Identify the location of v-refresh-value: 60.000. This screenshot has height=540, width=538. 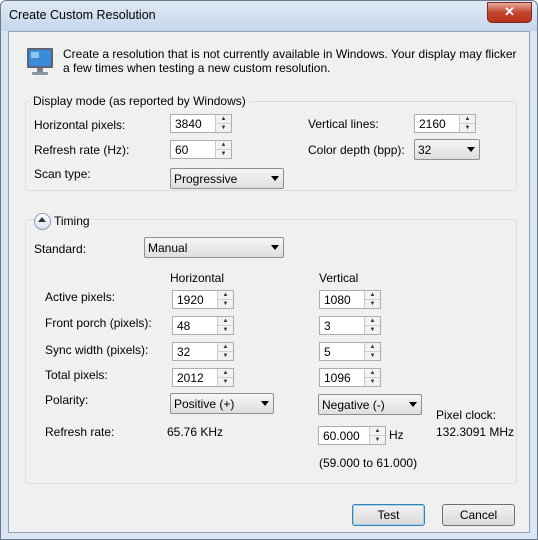
(341, 436).